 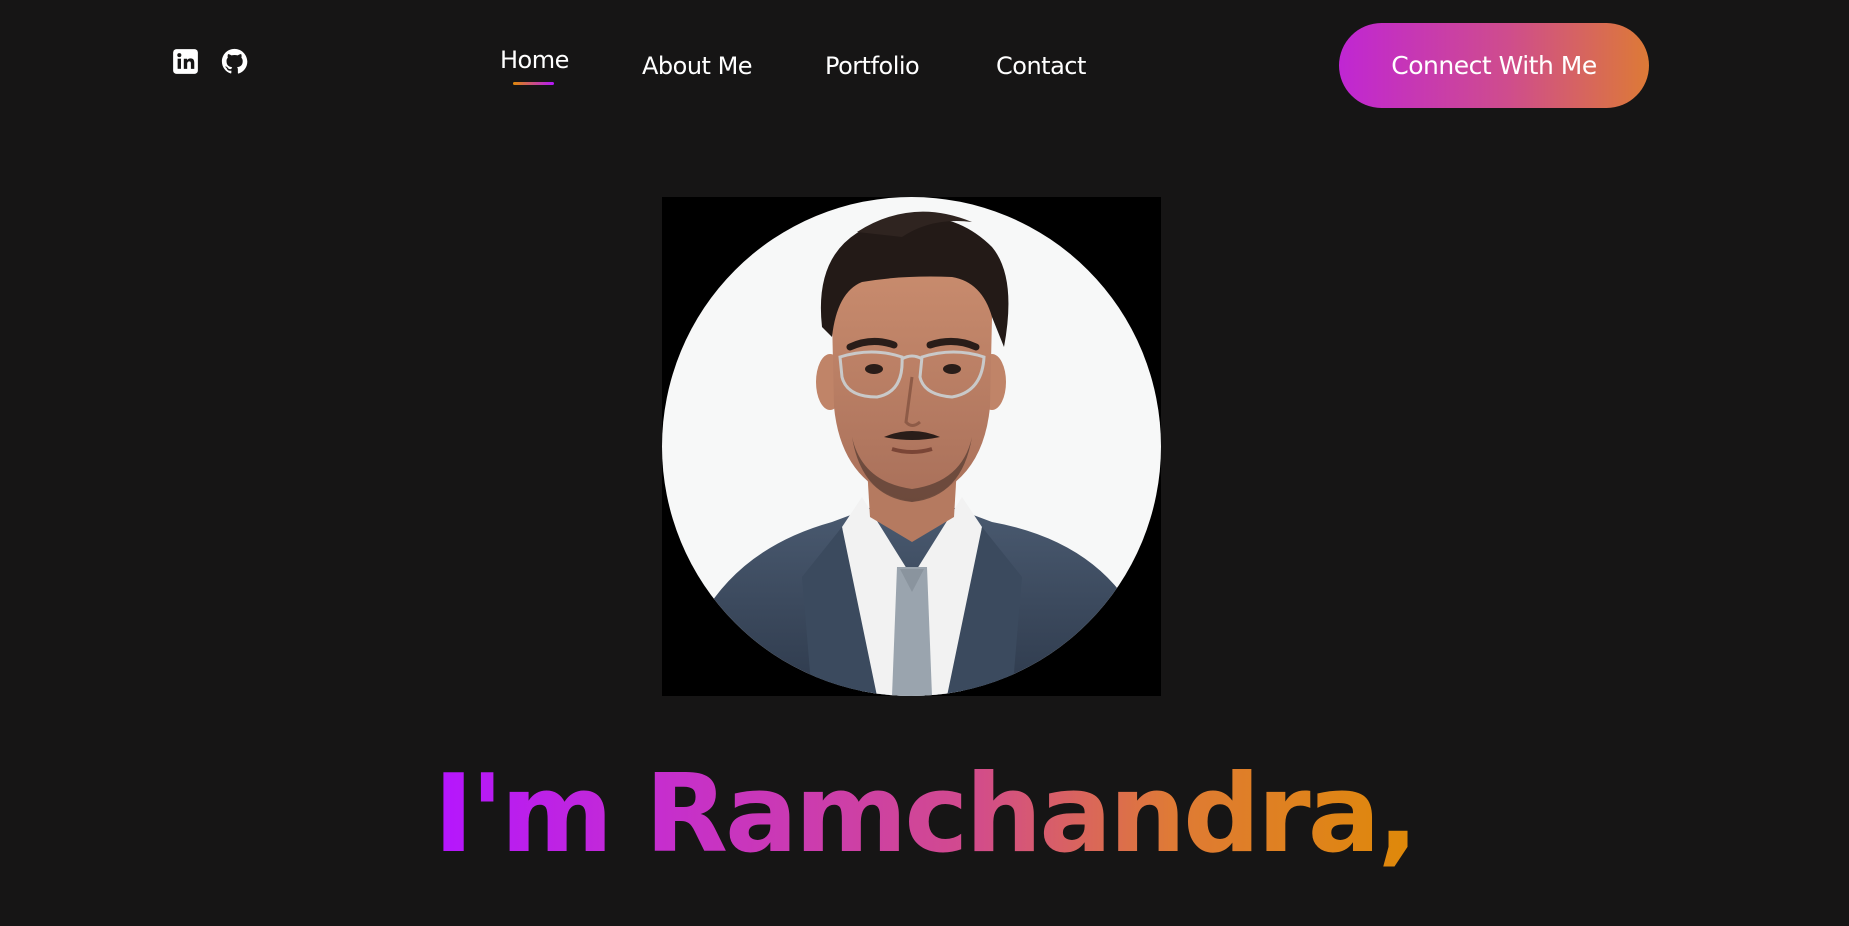 What do you see at coordinates (911, 446) in the screenshot?
I see `profile-photo` at bounding box center [911, 446].